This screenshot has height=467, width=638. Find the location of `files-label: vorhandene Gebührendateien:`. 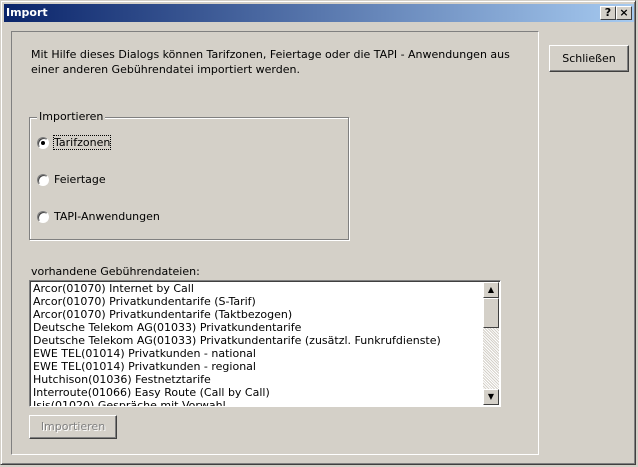

files-label: vorhandene Gebührendateien: is located at coordinates (115, 271).